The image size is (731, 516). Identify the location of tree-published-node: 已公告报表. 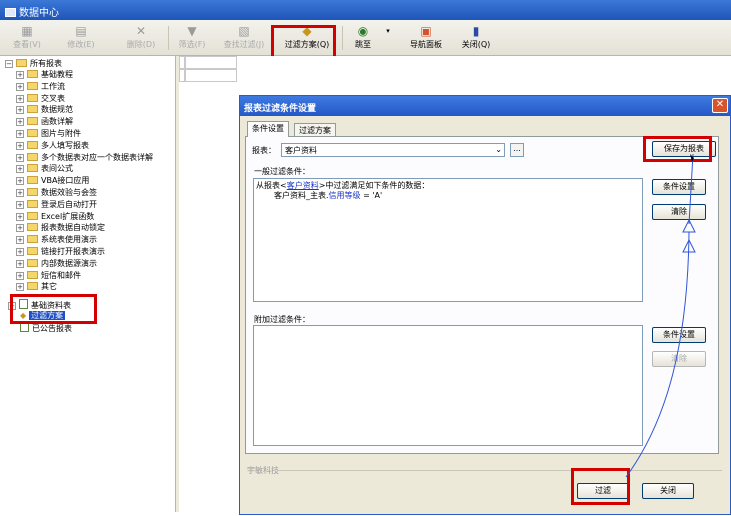
(46, 327).